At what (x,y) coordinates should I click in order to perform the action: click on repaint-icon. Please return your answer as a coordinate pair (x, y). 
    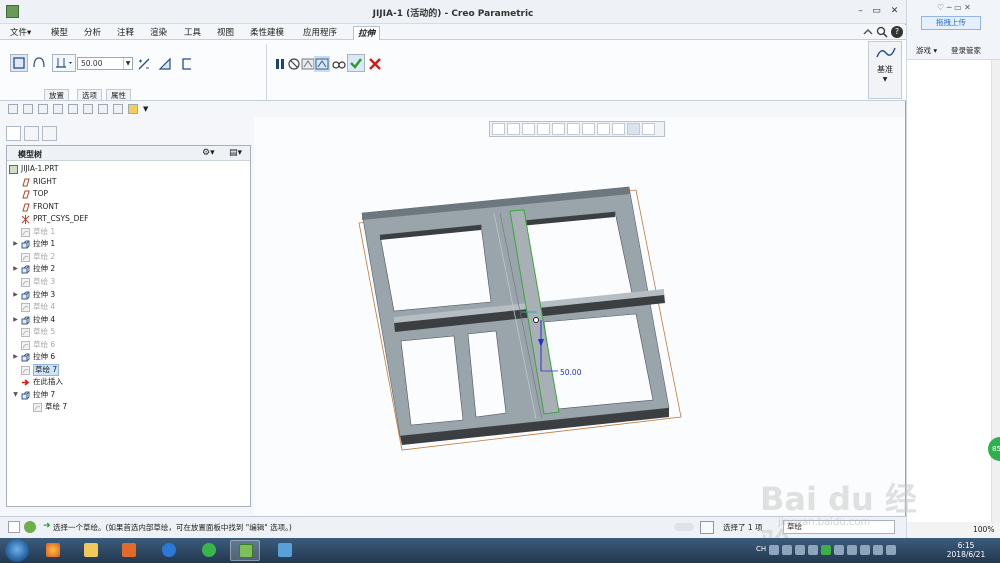
    Looking at the image, I should click on (543, 129).